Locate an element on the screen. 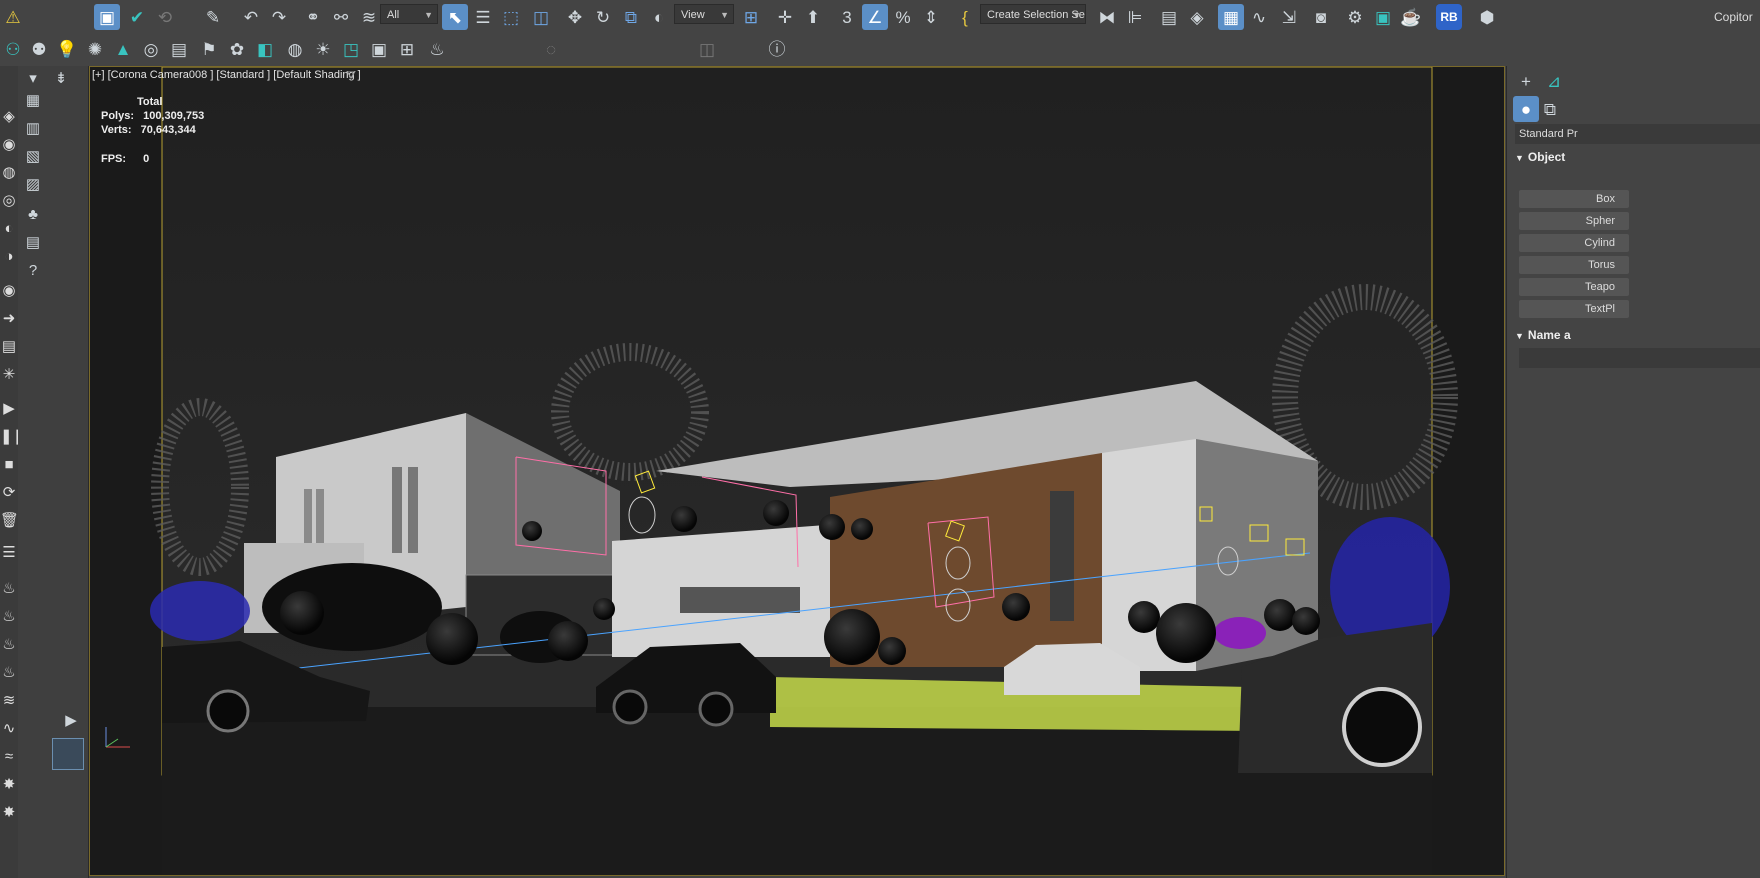 The height and width of the screenshot is (878, 1760). help-icon: ⓘ is located at coordinates (777, 49).